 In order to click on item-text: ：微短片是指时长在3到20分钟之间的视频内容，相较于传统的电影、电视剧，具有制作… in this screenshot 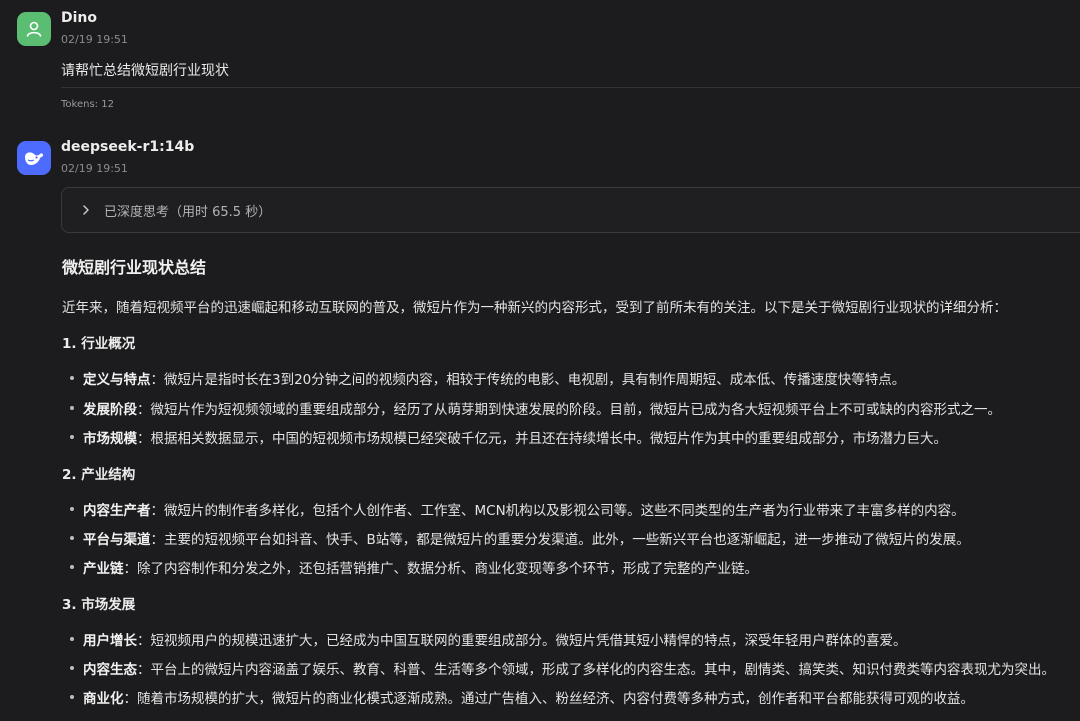, I will do `click(528, 380)`.